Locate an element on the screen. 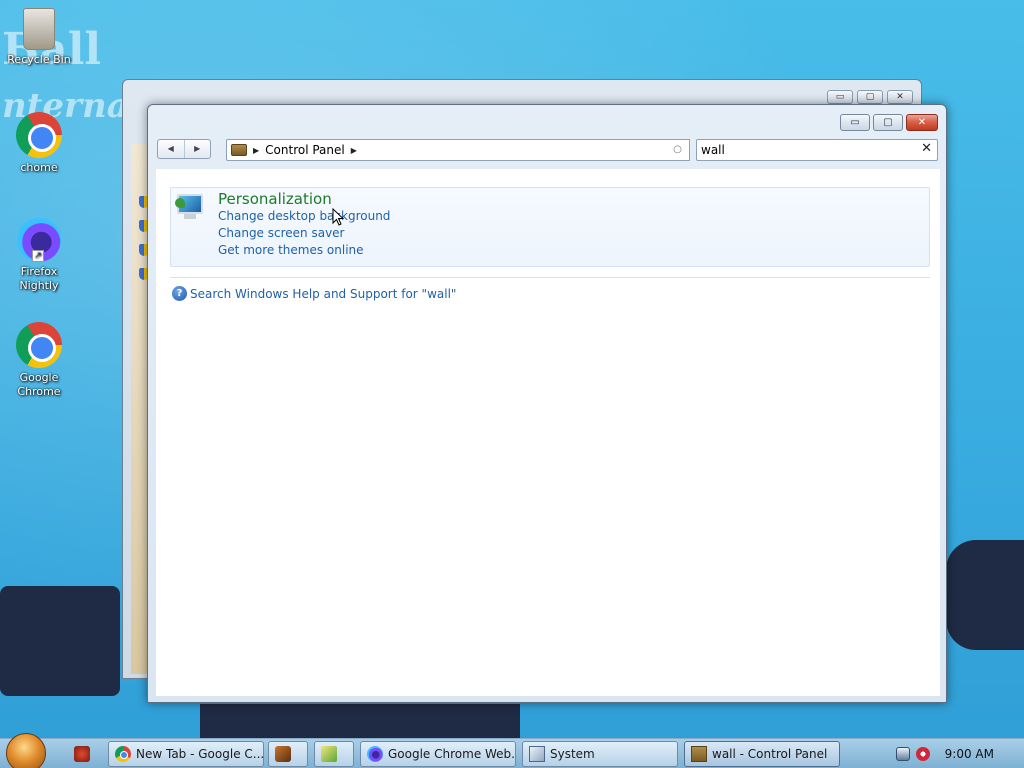 This screenshot has height=768, width=1024. breadcrumb-control-panel: Control Panel is located at coordinates (305, 150).